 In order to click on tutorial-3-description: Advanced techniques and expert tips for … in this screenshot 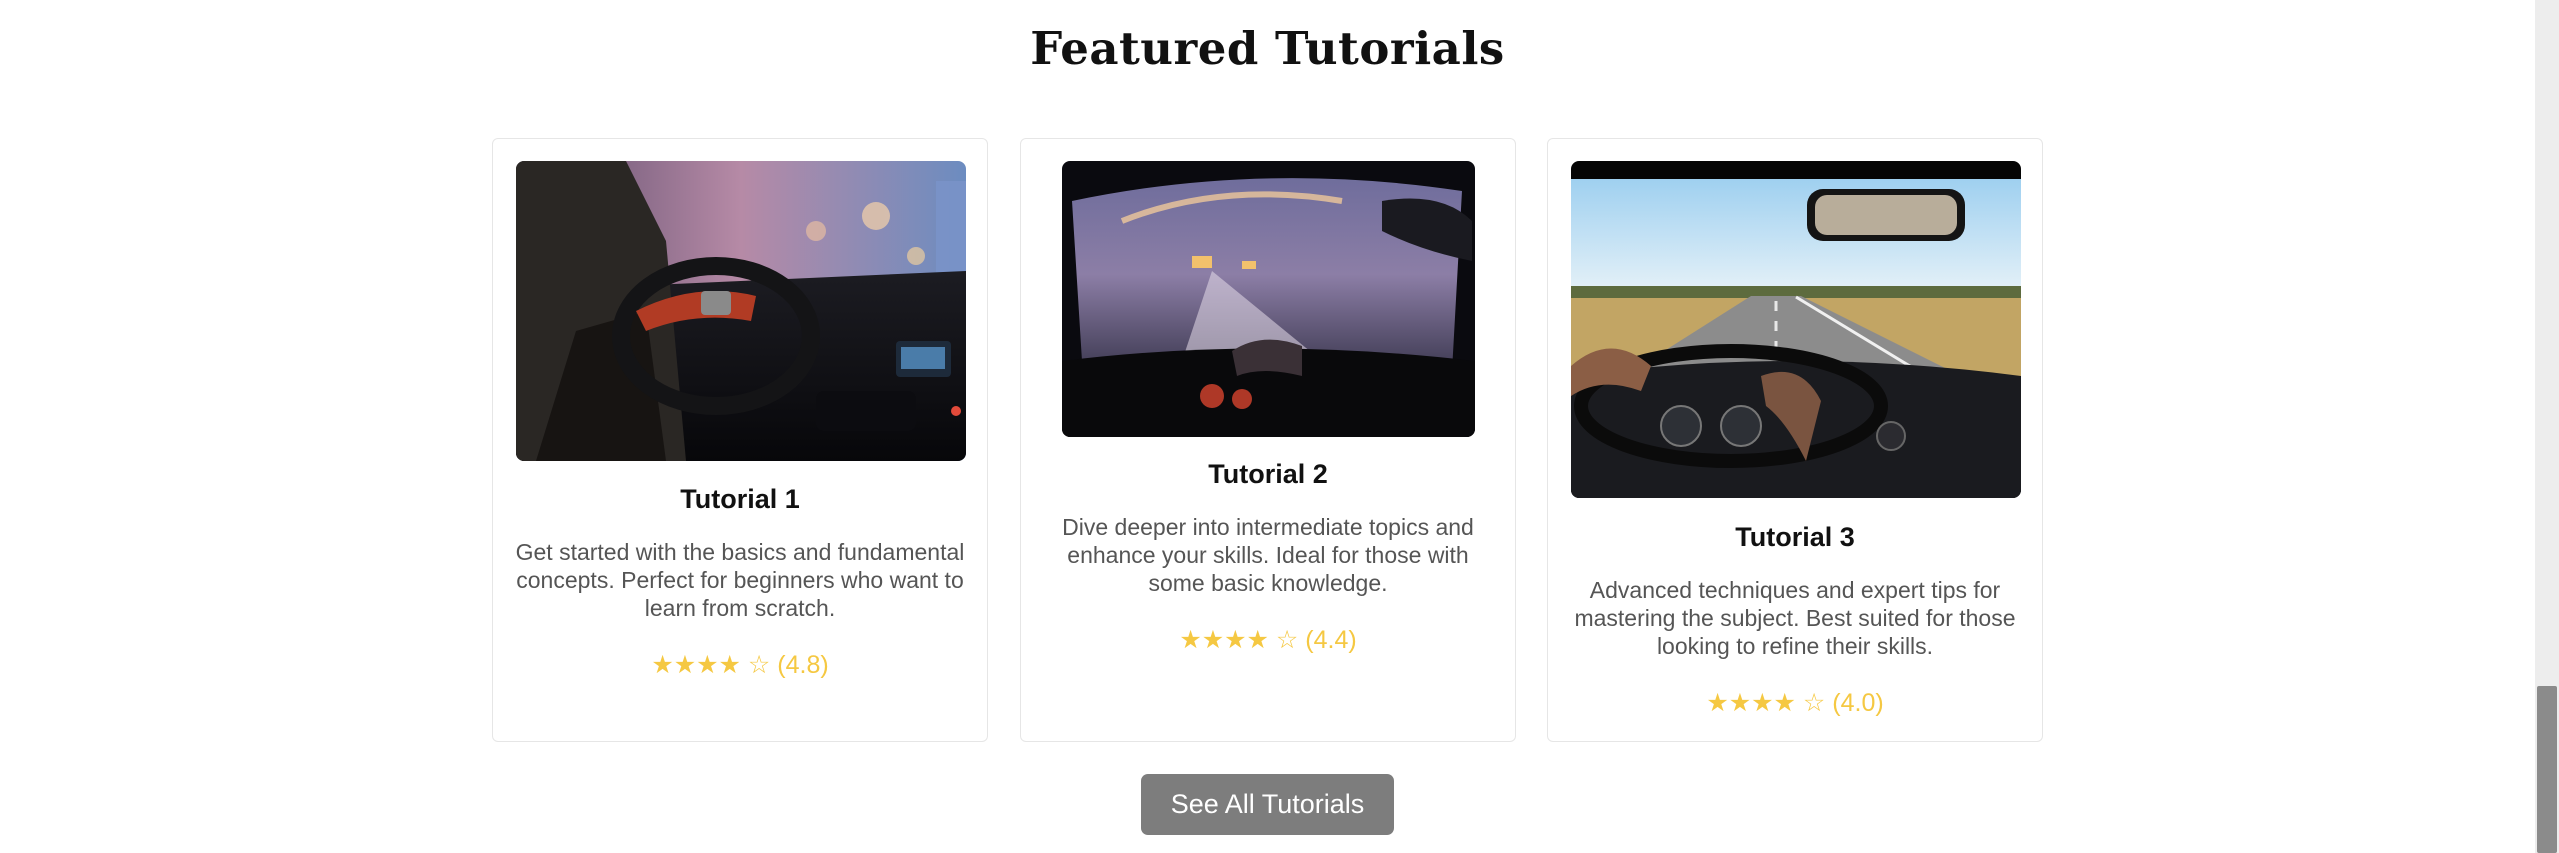, I will do `click(1795, 618)`.